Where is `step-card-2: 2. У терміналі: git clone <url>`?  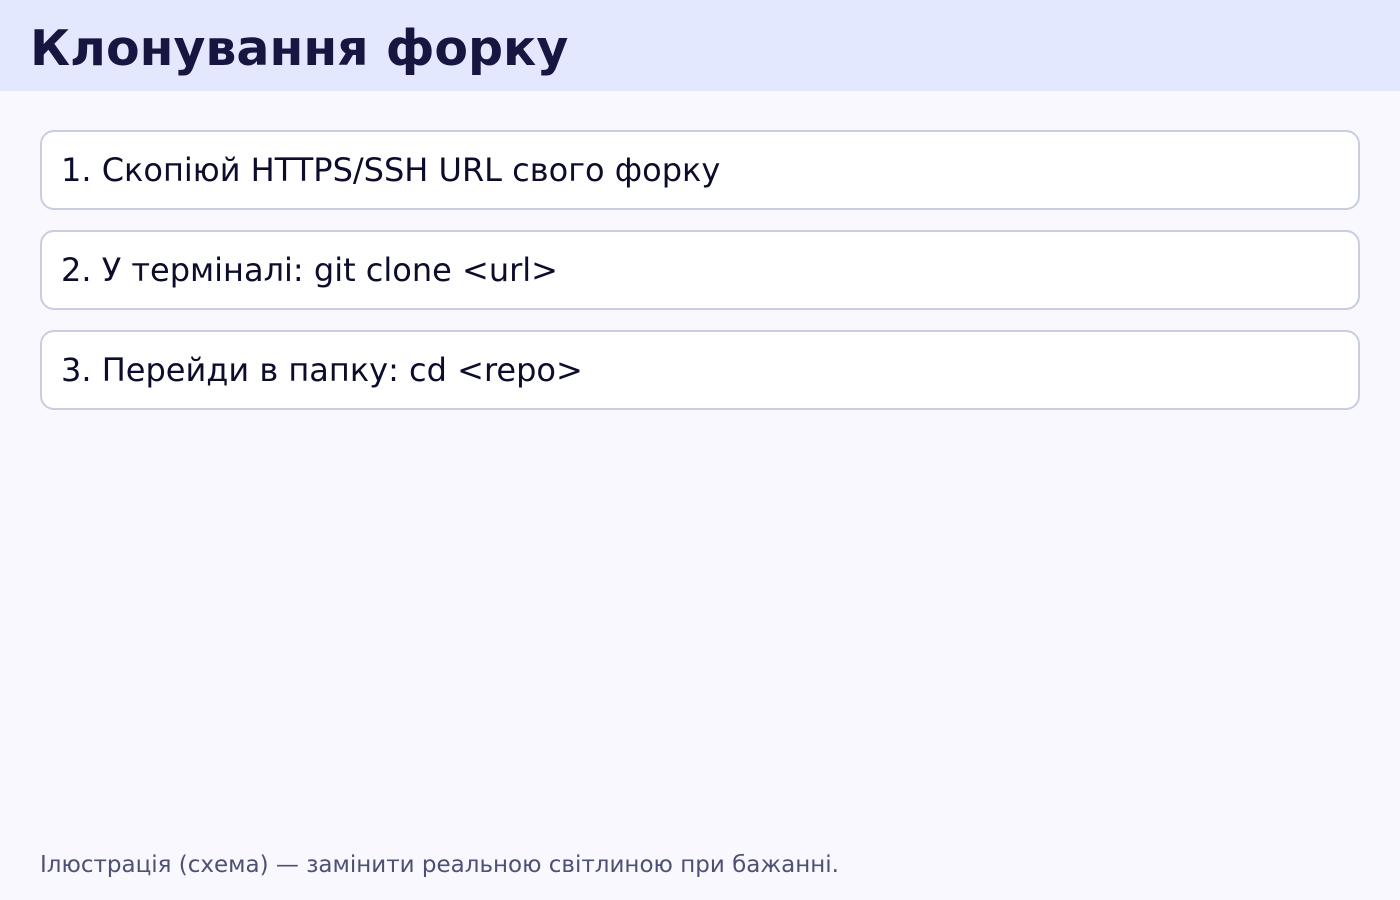
step-card-2: 2. У терміналі: git clone <url> is located at coordinates (700, 270).